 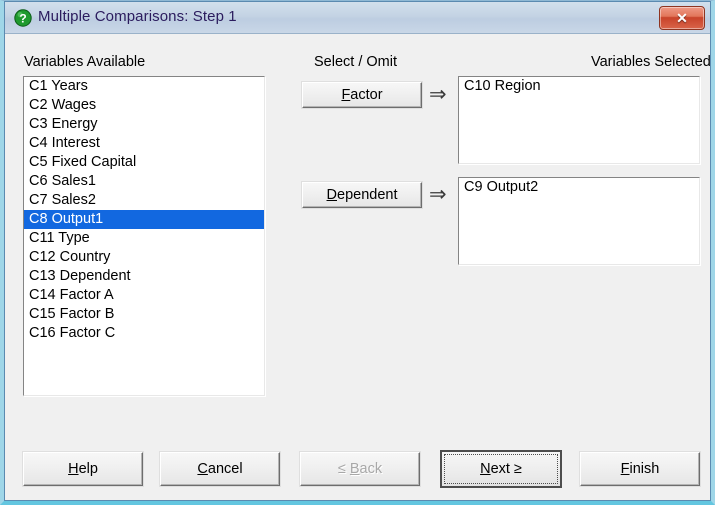 I want to click on cancel-button: Cancel, so click(x=220, y=469).